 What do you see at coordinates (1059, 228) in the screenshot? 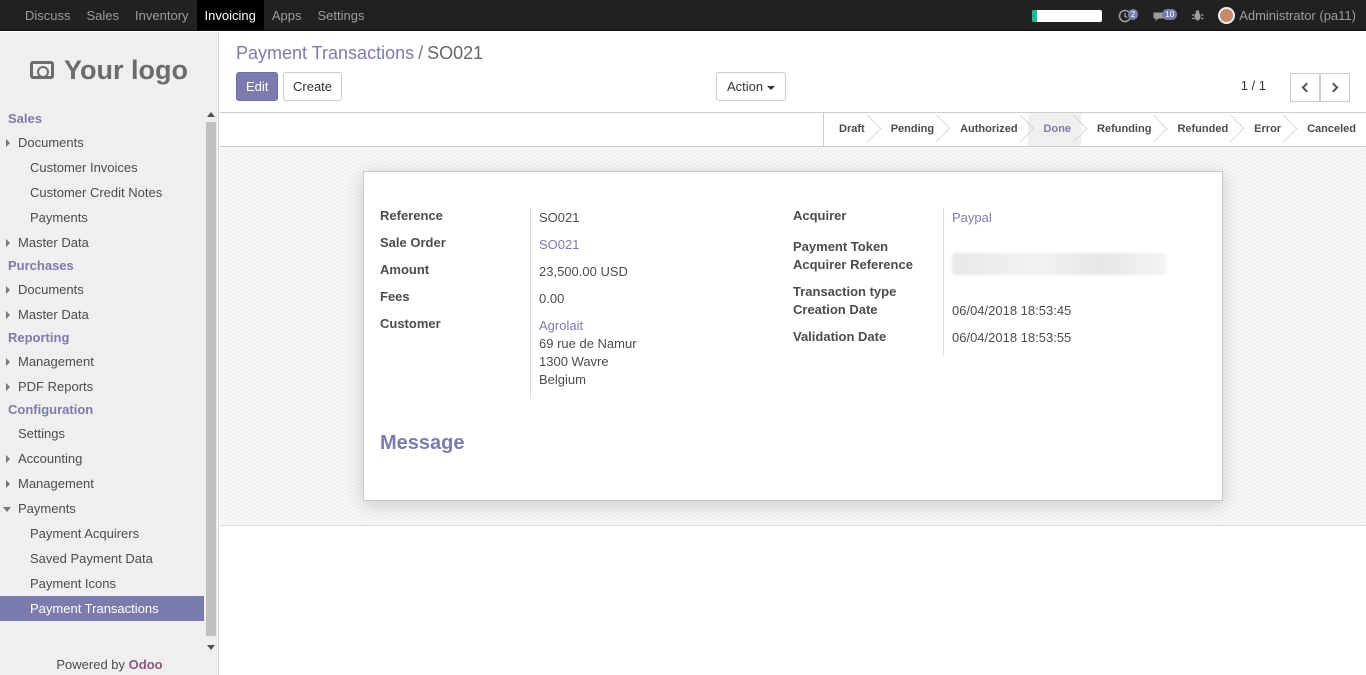
I see `value-acquirer: Paypal` at bounding box center [1059, 228].